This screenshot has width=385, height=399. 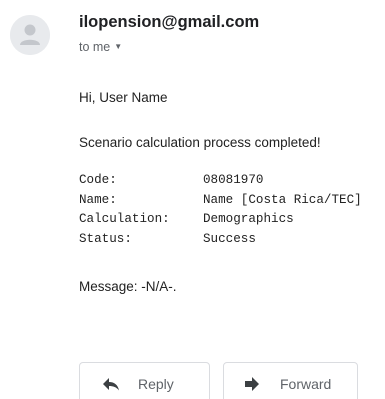 I want to click on forward-arrow-icon, so click(x=252, y=384).